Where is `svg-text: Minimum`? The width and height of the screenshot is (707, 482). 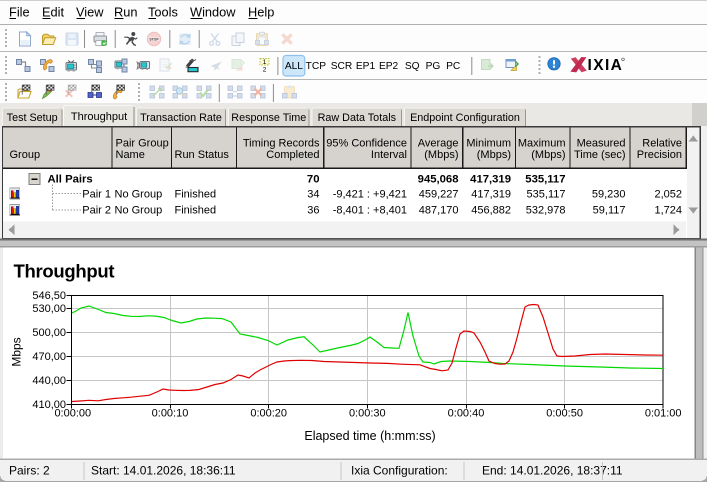
svg-text: Minimum is located at coordinates (488, 144).